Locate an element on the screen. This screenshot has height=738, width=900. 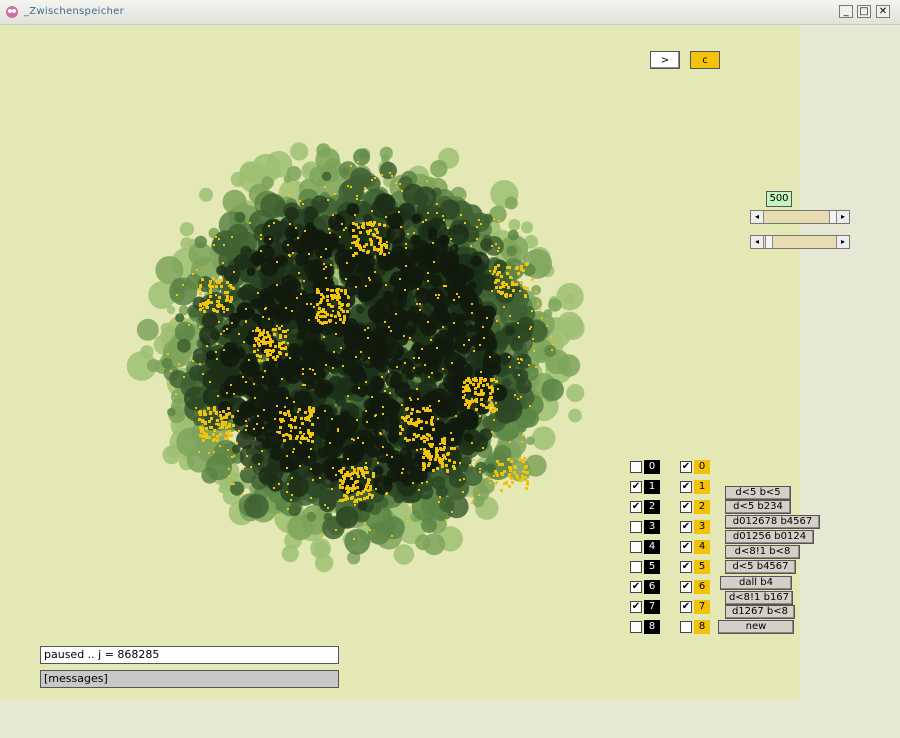
survive-row-4: 4 is located at coordinates (645, 547).